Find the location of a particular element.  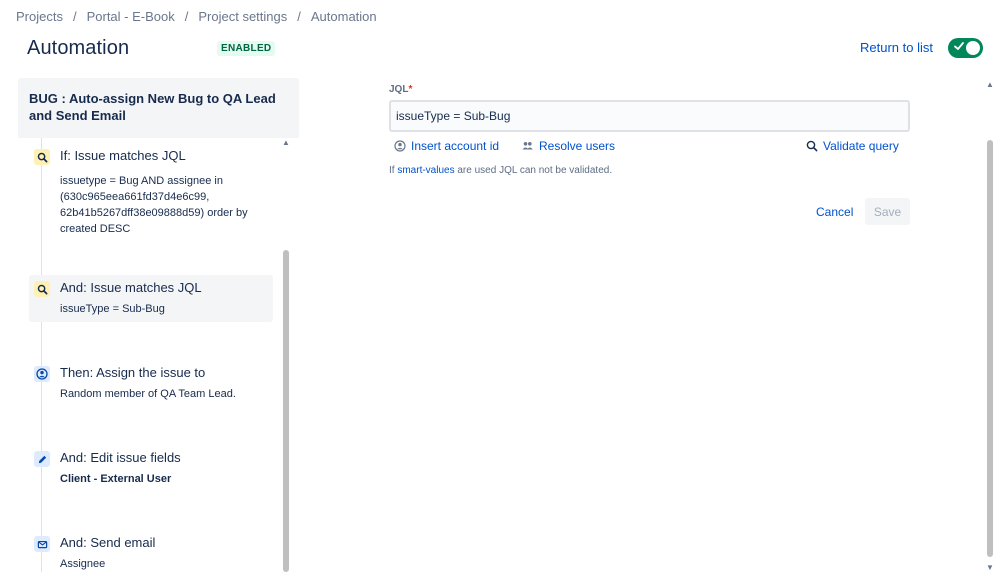

component-title: And: Edit issue fields is located at coordinates (120, 457).